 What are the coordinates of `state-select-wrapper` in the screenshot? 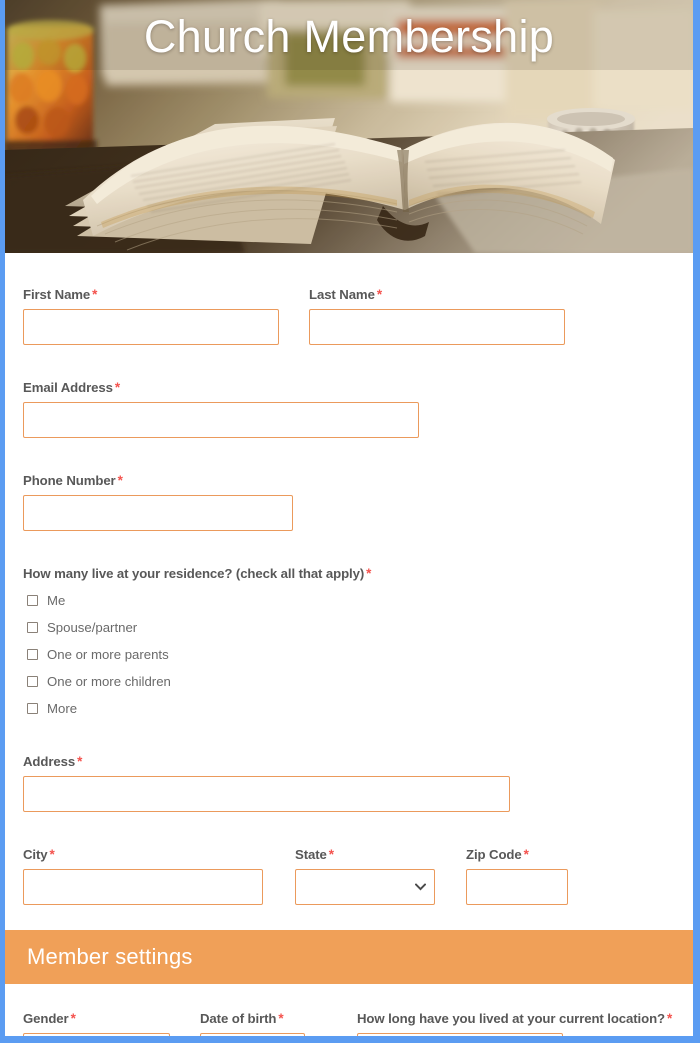 It's located at (365, 887).